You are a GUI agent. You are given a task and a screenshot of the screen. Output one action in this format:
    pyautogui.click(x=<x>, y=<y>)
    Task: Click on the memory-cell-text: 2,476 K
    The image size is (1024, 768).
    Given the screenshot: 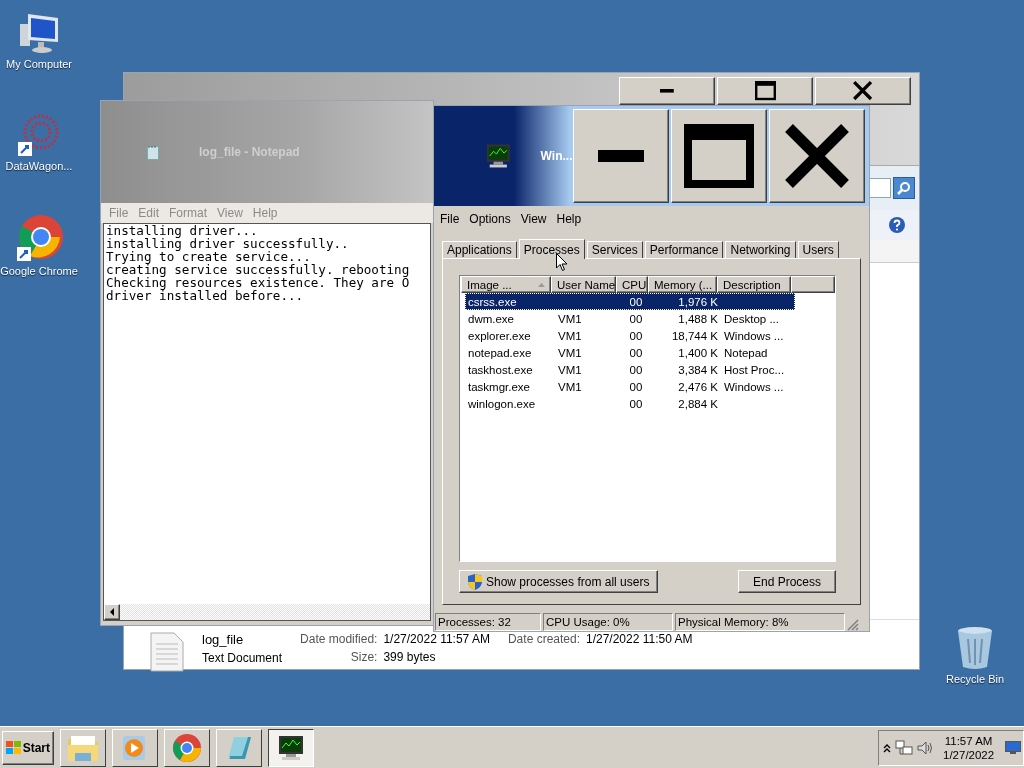 What is the action you would take?
    pyautogui.click(x=698, y=387)
    